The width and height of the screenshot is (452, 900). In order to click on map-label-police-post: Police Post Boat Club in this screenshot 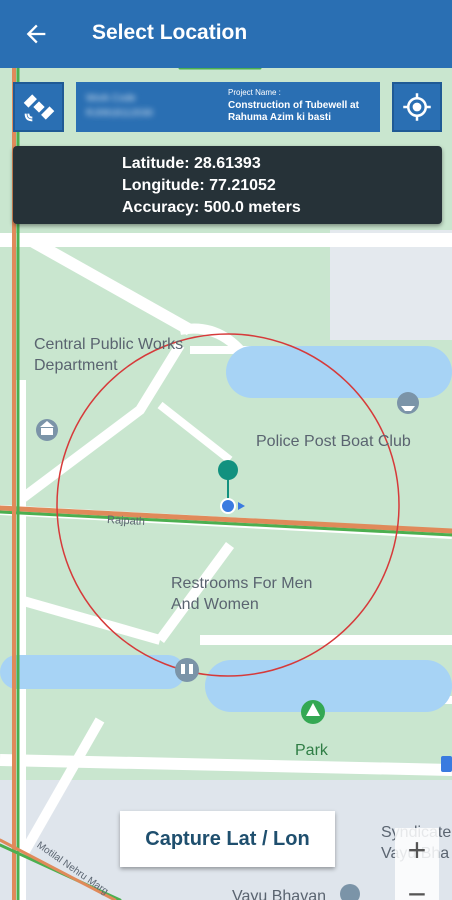, I will do `click(333, 441)`.